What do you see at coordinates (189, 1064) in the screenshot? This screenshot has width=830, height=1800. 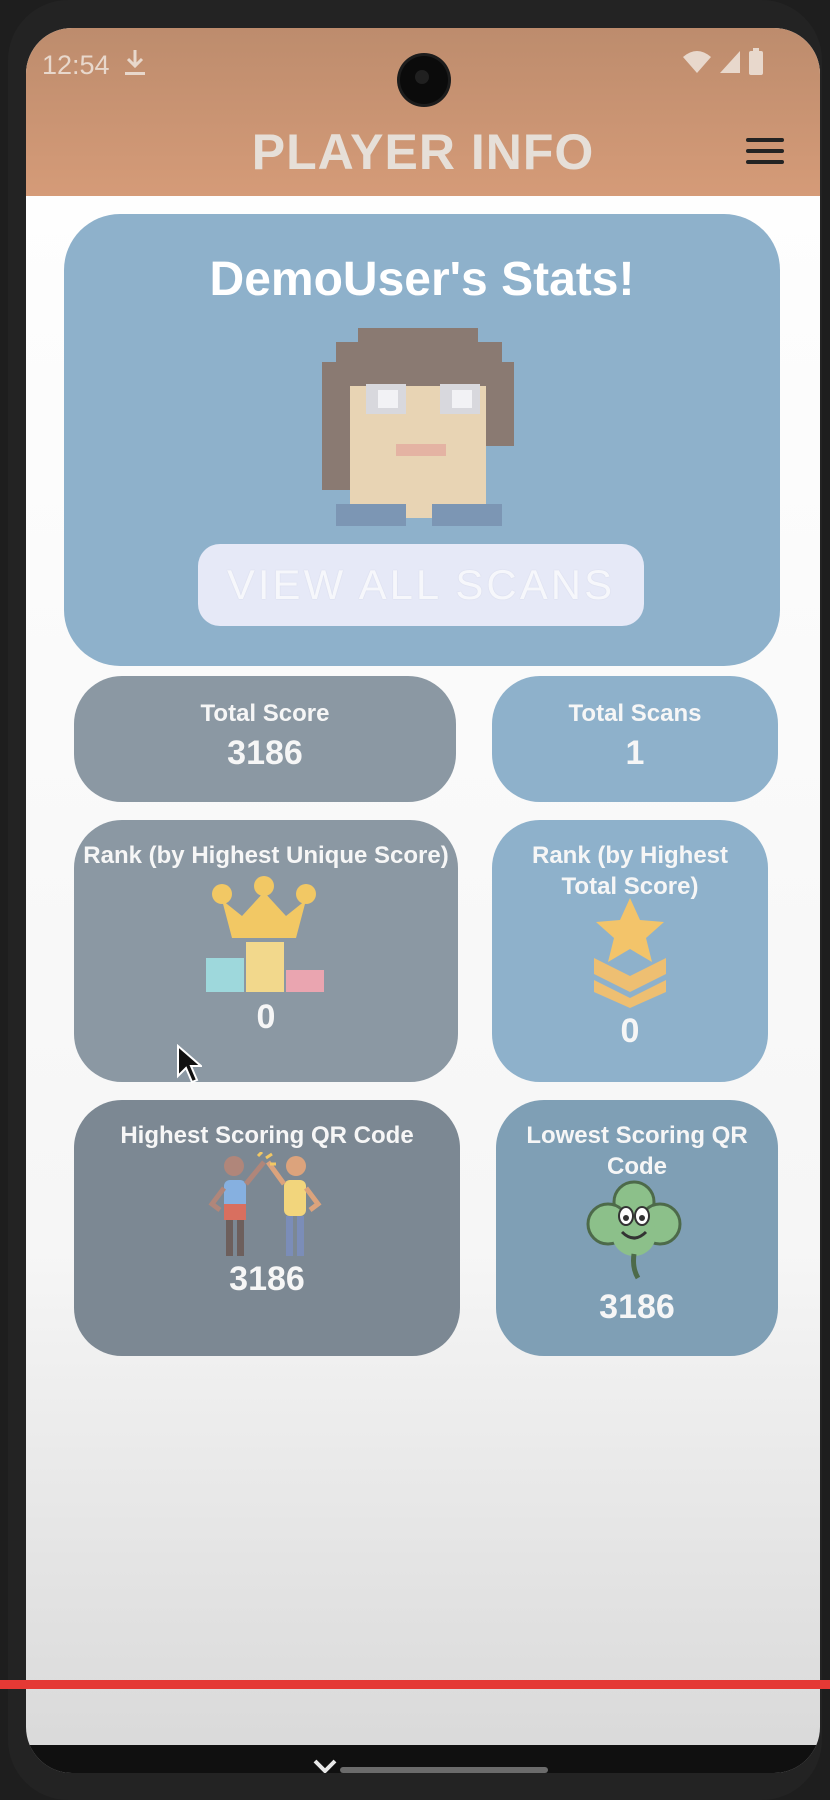 I see `mouse-cursor-icon` at bounding box center [189, 1064].